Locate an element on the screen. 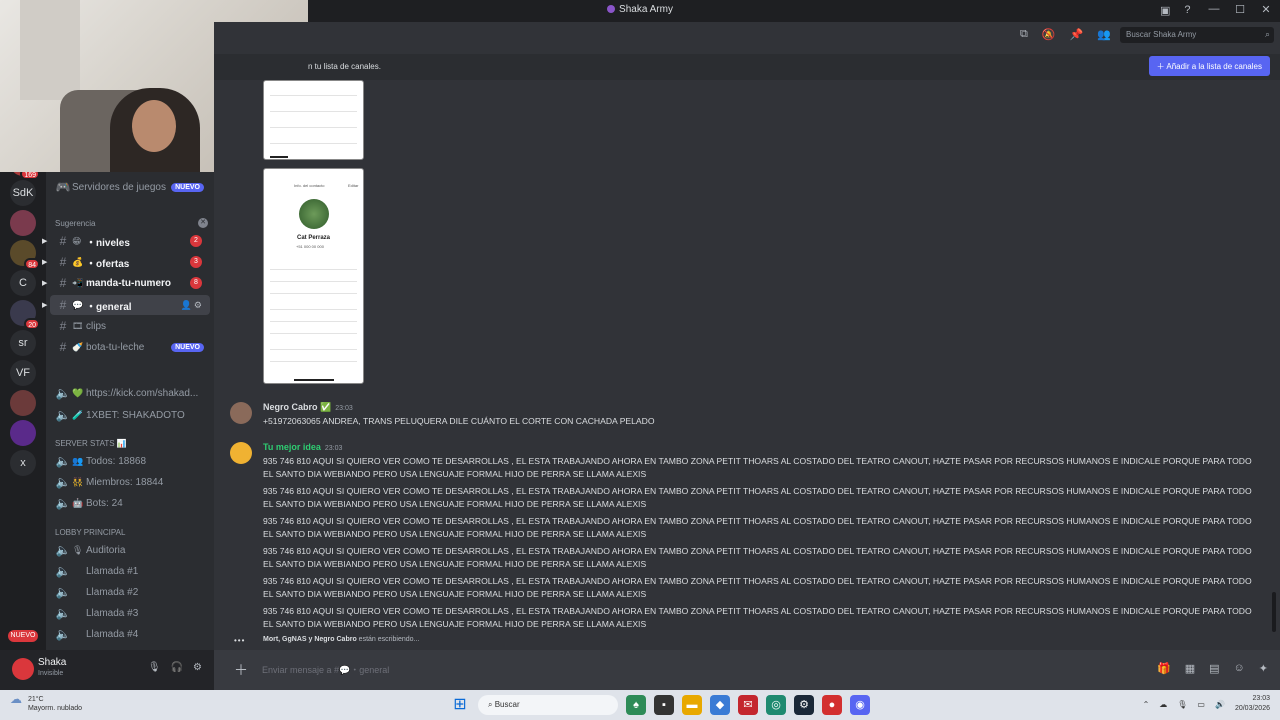 Image resolution: width=1280 pixels, height=720 pixels. add-to-channel-list-button: ＋ Añadir a la lista de canales is located at coordinates (1209, 66).